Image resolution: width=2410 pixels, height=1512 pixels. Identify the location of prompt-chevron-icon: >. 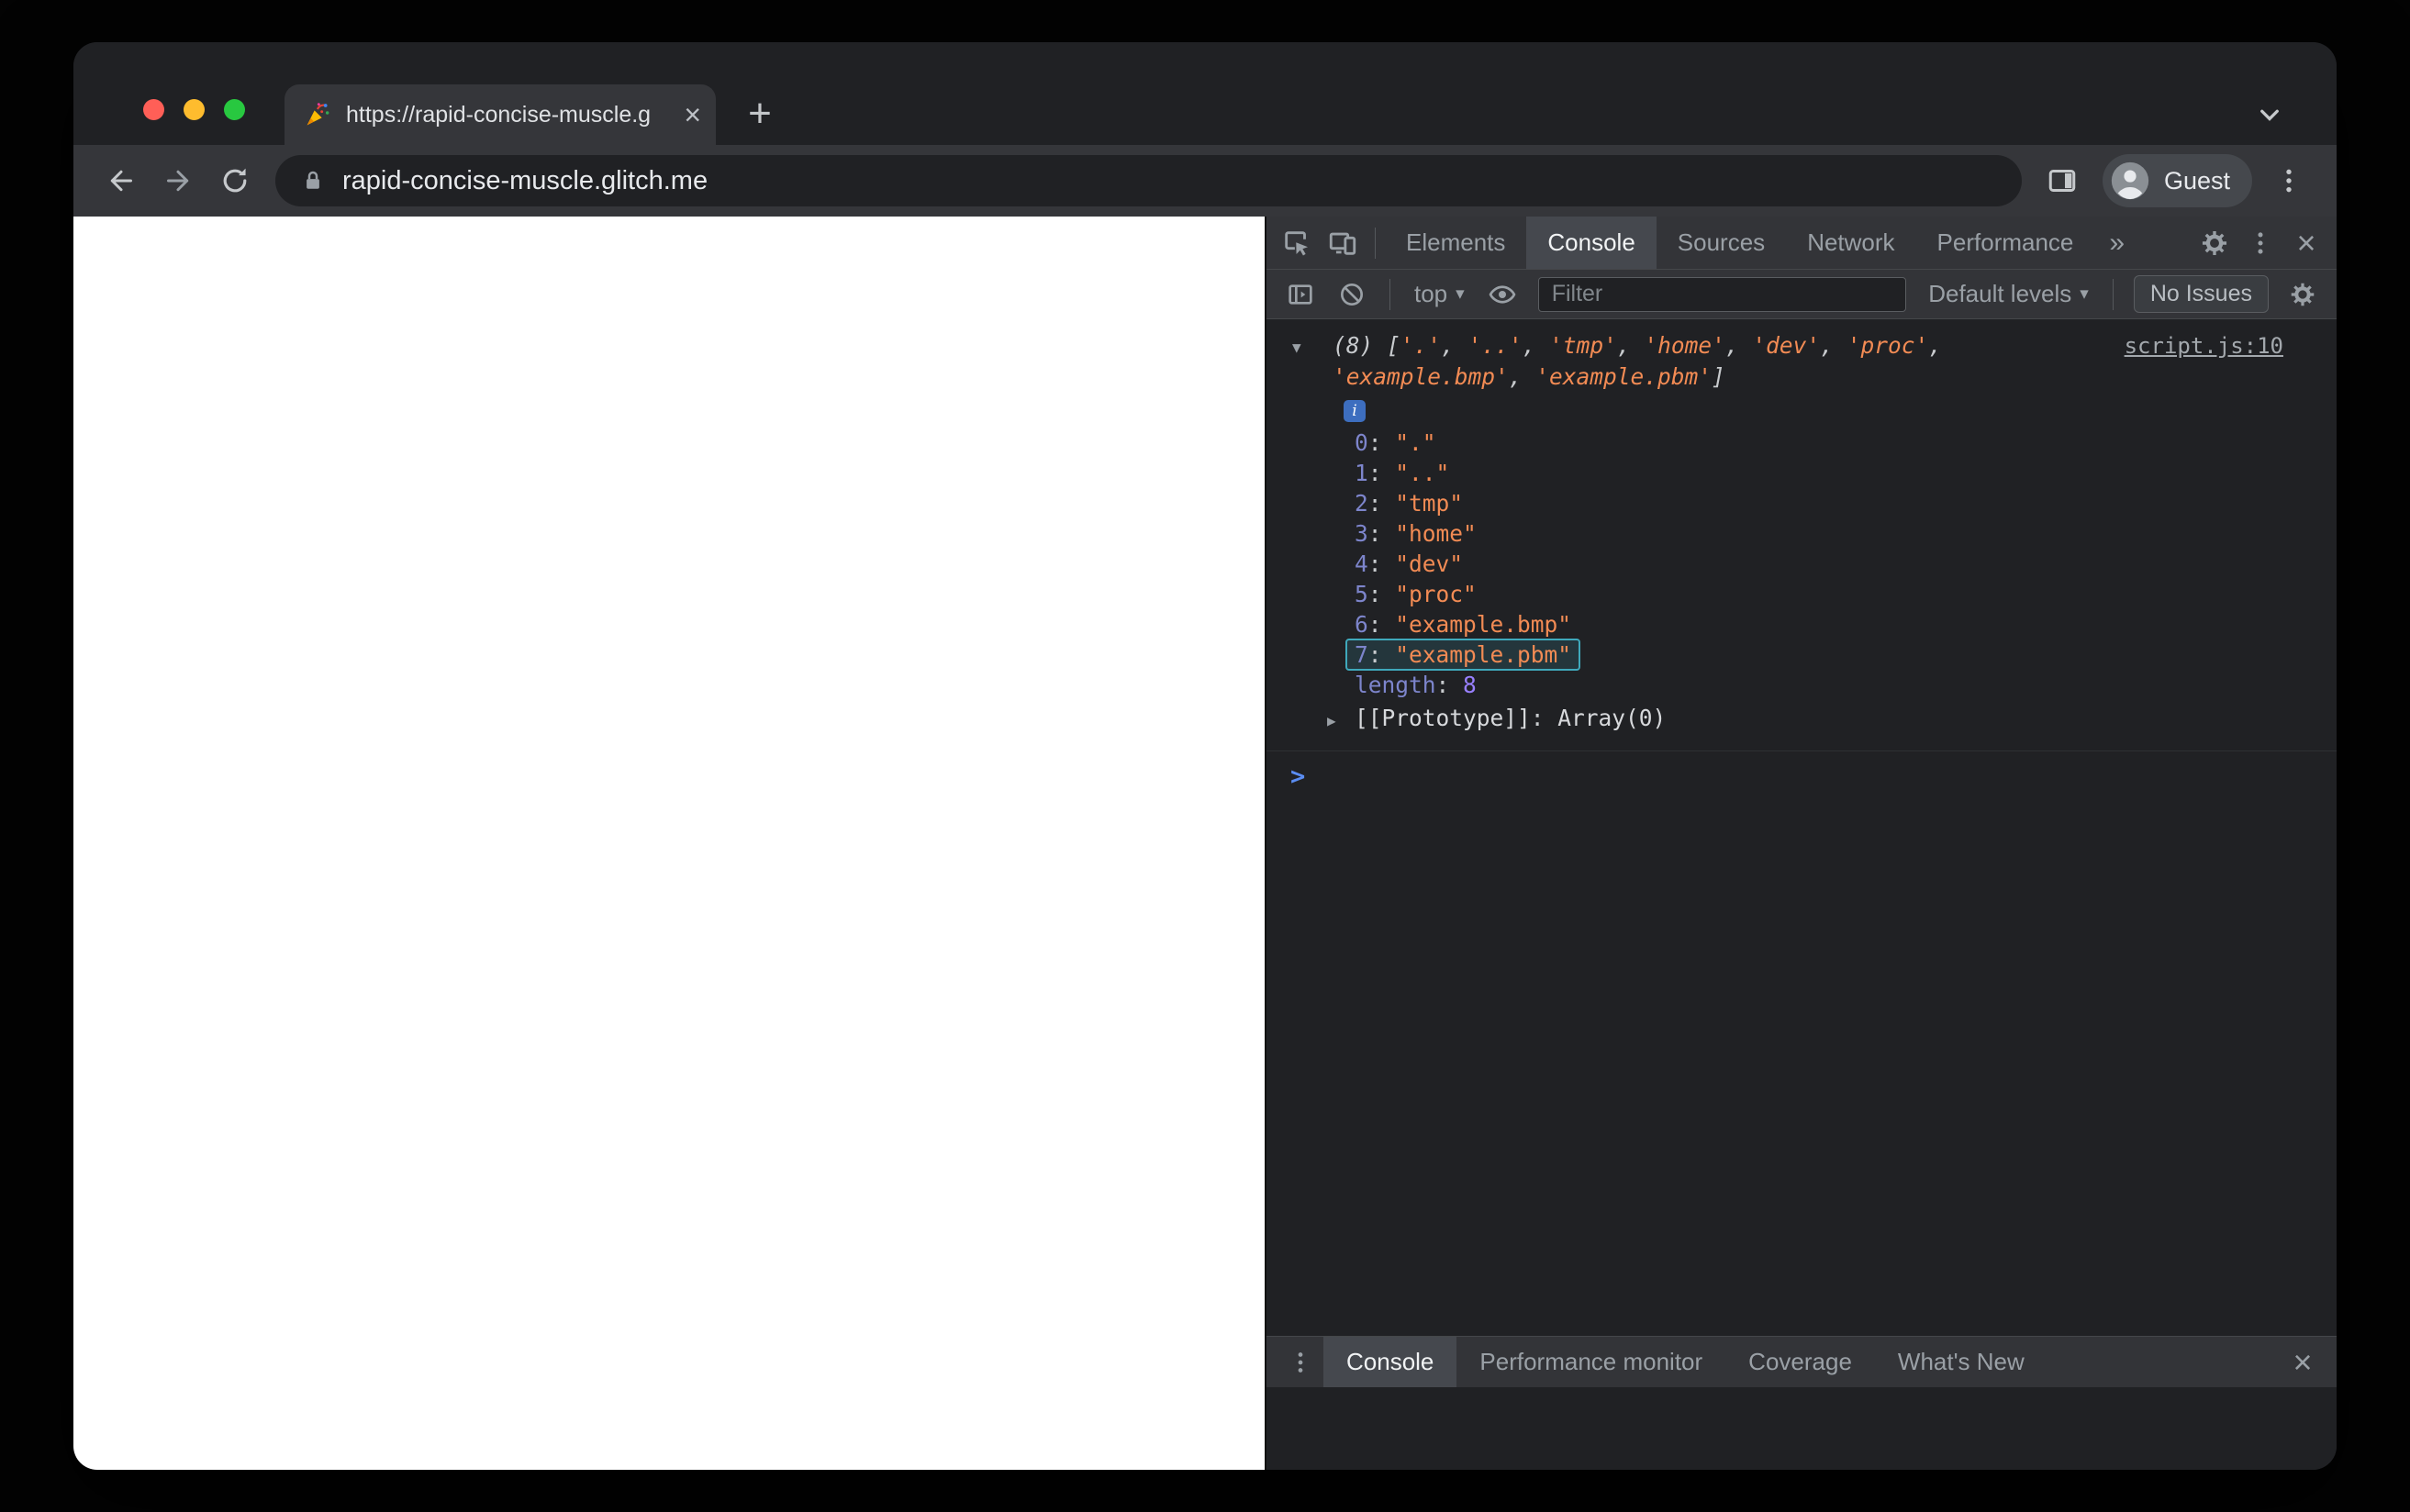
(1298, 776).